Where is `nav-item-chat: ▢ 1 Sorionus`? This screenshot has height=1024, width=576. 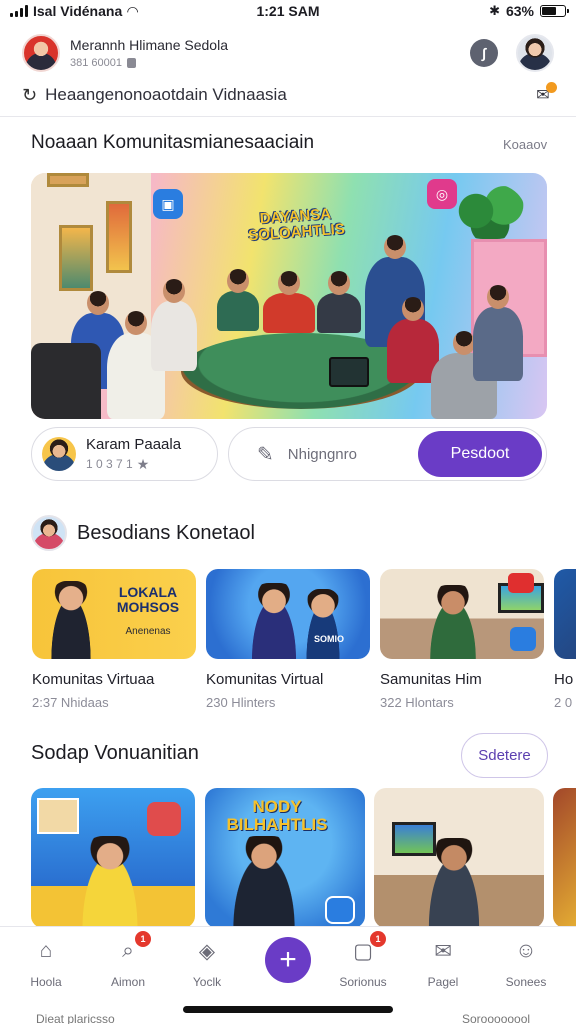 nav-item-chat: ▢ 1 Sorionus is located at coordinates (363, 960).